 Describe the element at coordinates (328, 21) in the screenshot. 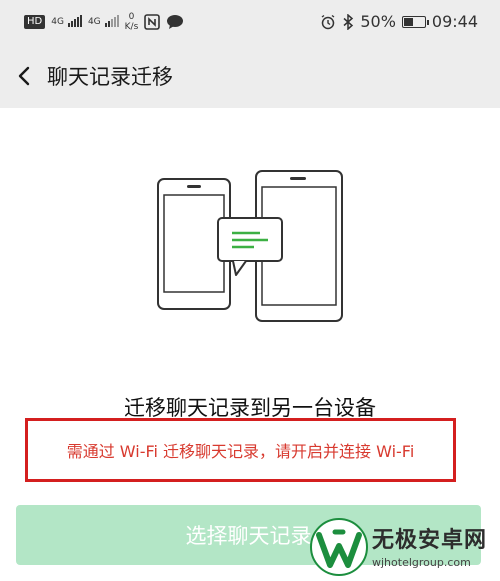

I see `alarm-icon` at that location.